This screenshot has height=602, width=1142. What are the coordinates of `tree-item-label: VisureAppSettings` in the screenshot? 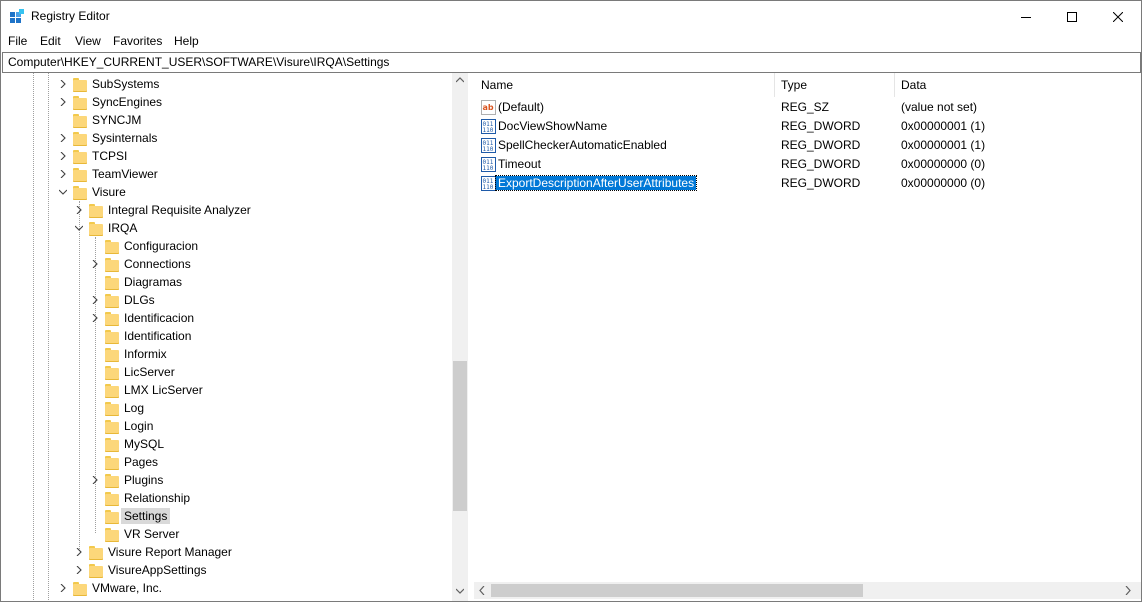 It's located at (157, 570).